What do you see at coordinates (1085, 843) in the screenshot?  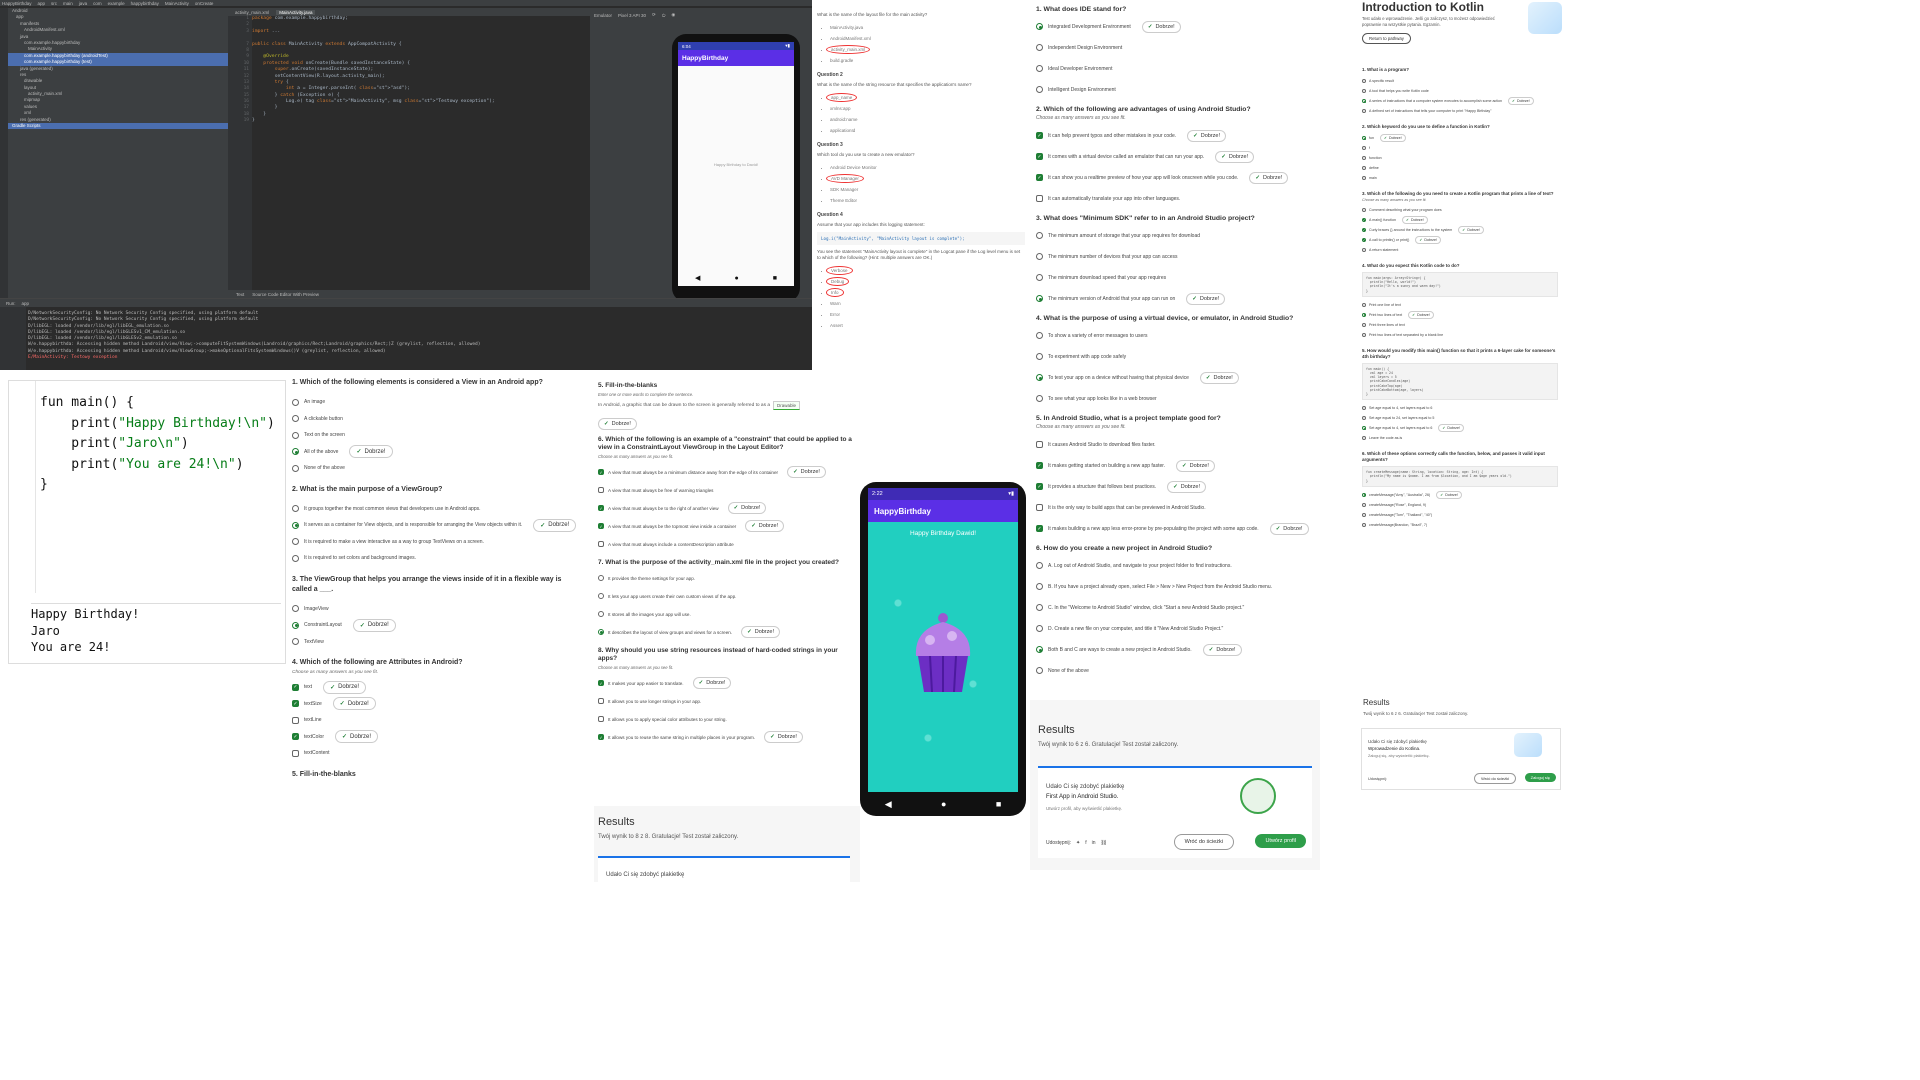 I see `facebook-icon: f` at bounding box center [1085, 843].